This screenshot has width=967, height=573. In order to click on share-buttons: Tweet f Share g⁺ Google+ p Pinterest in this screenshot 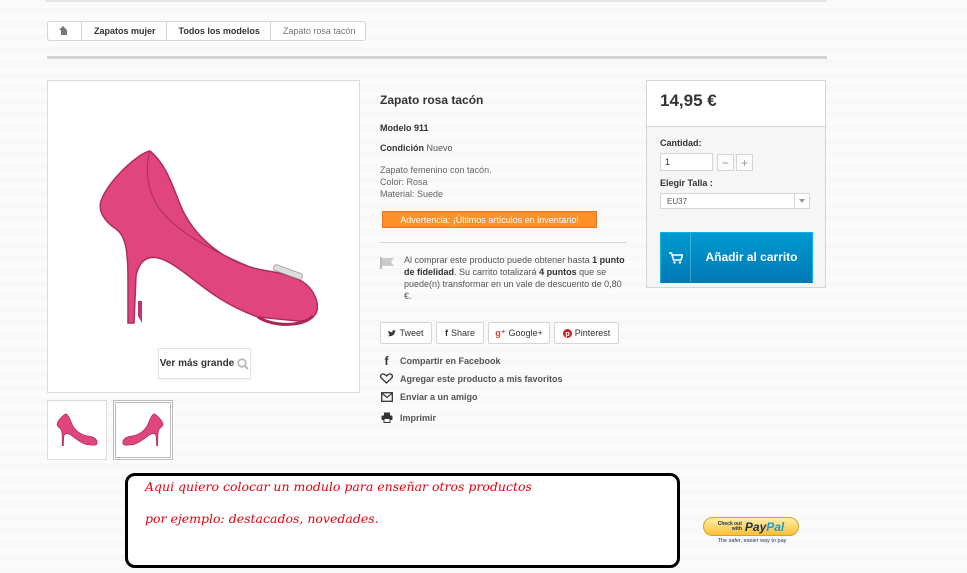, I will do `click(499, 333)`.